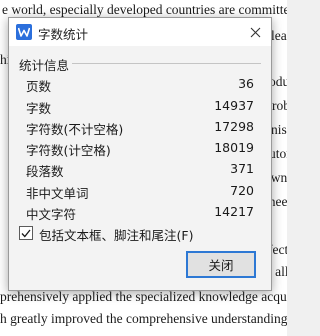 This screenshot has height=336, width=320. What do you see at coordinates (234, 126) in the screenshot?
I see `stat-value: 17298` at bounding box center [234, 126].